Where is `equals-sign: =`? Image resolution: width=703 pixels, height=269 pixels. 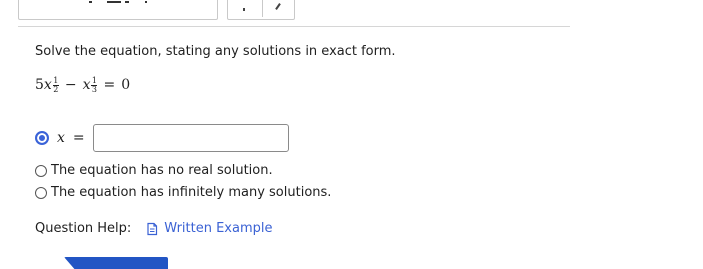
equals-sign: = is located at coordinates (109, 85).